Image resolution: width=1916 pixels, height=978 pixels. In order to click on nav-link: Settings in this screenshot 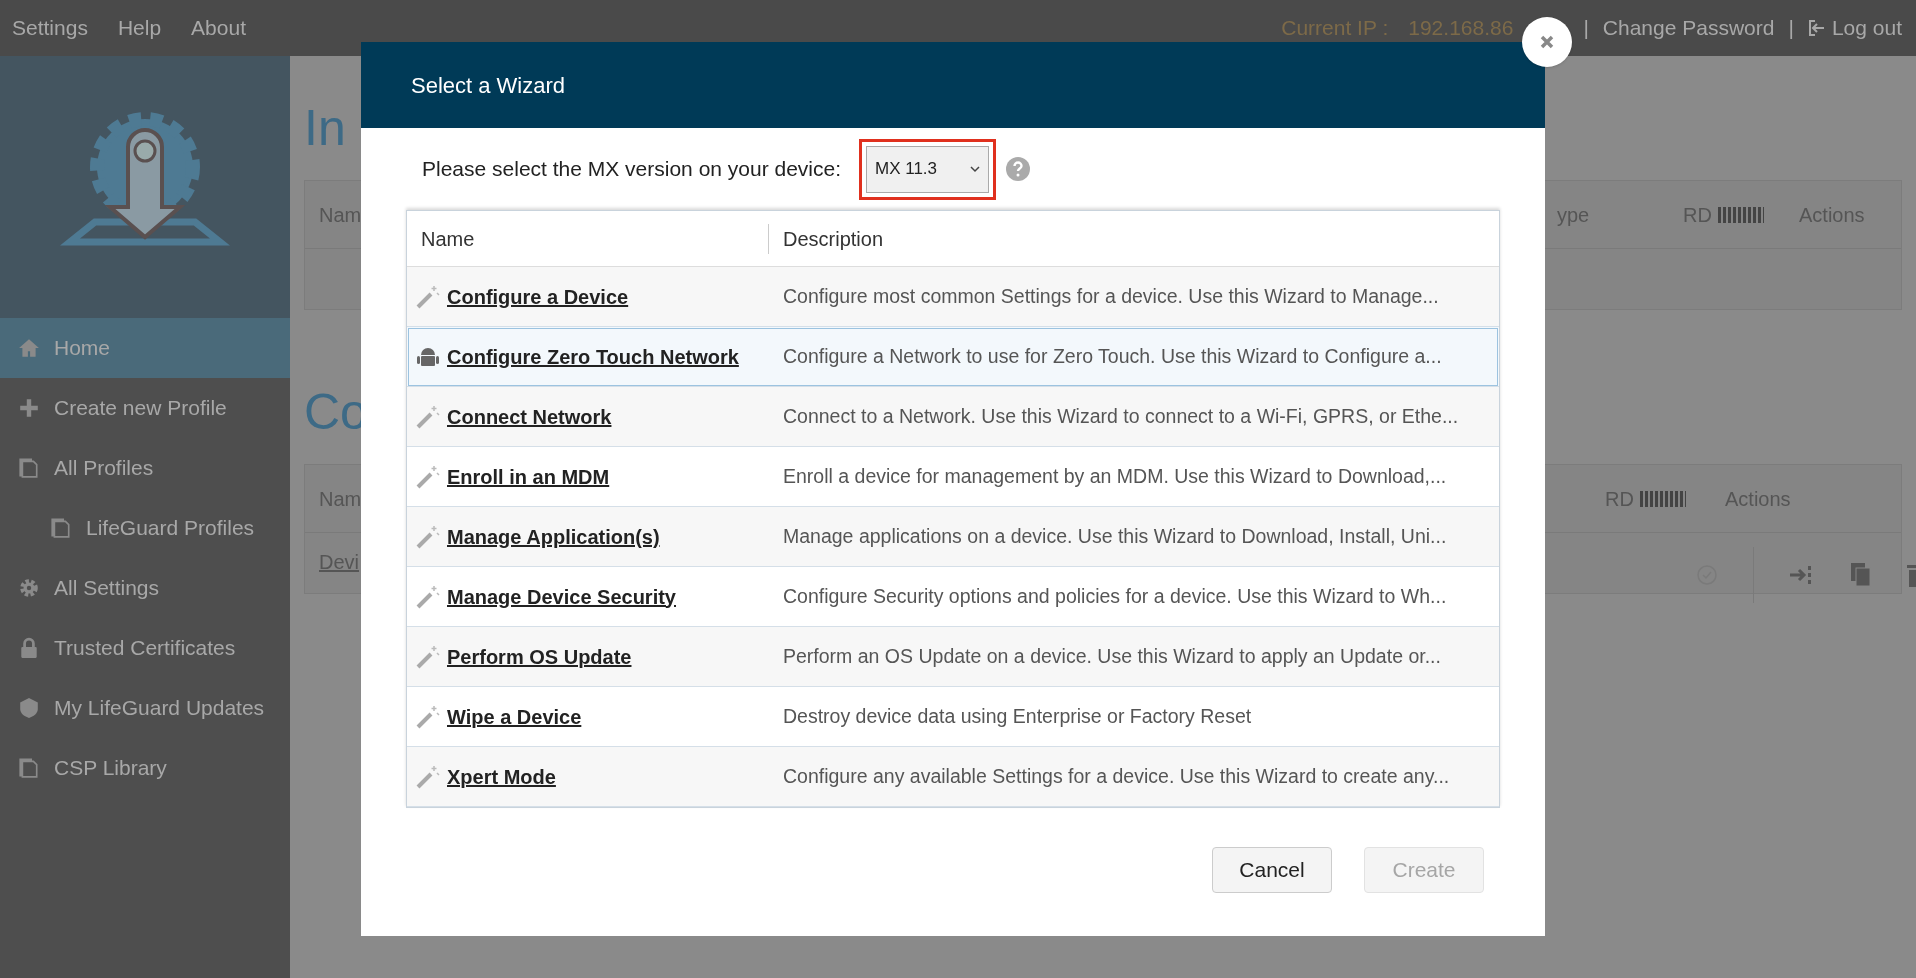, I will do `click(50, 28)`.